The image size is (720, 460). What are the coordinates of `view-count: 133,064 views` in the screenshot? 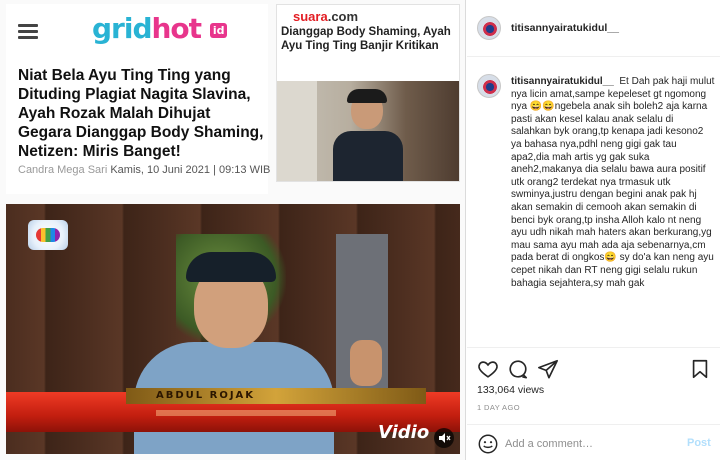 It's located at (510, 390).